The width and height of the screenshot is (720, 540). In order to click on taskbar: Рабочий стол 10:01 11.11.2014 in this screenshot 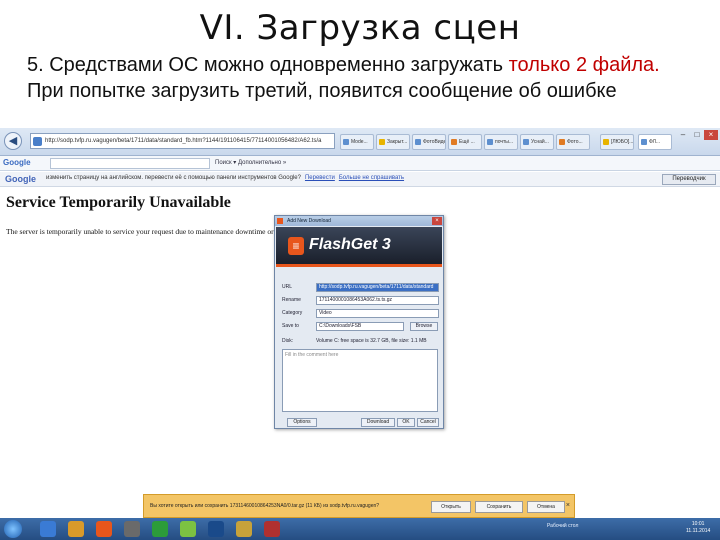, I will do `click(360, 529)`.